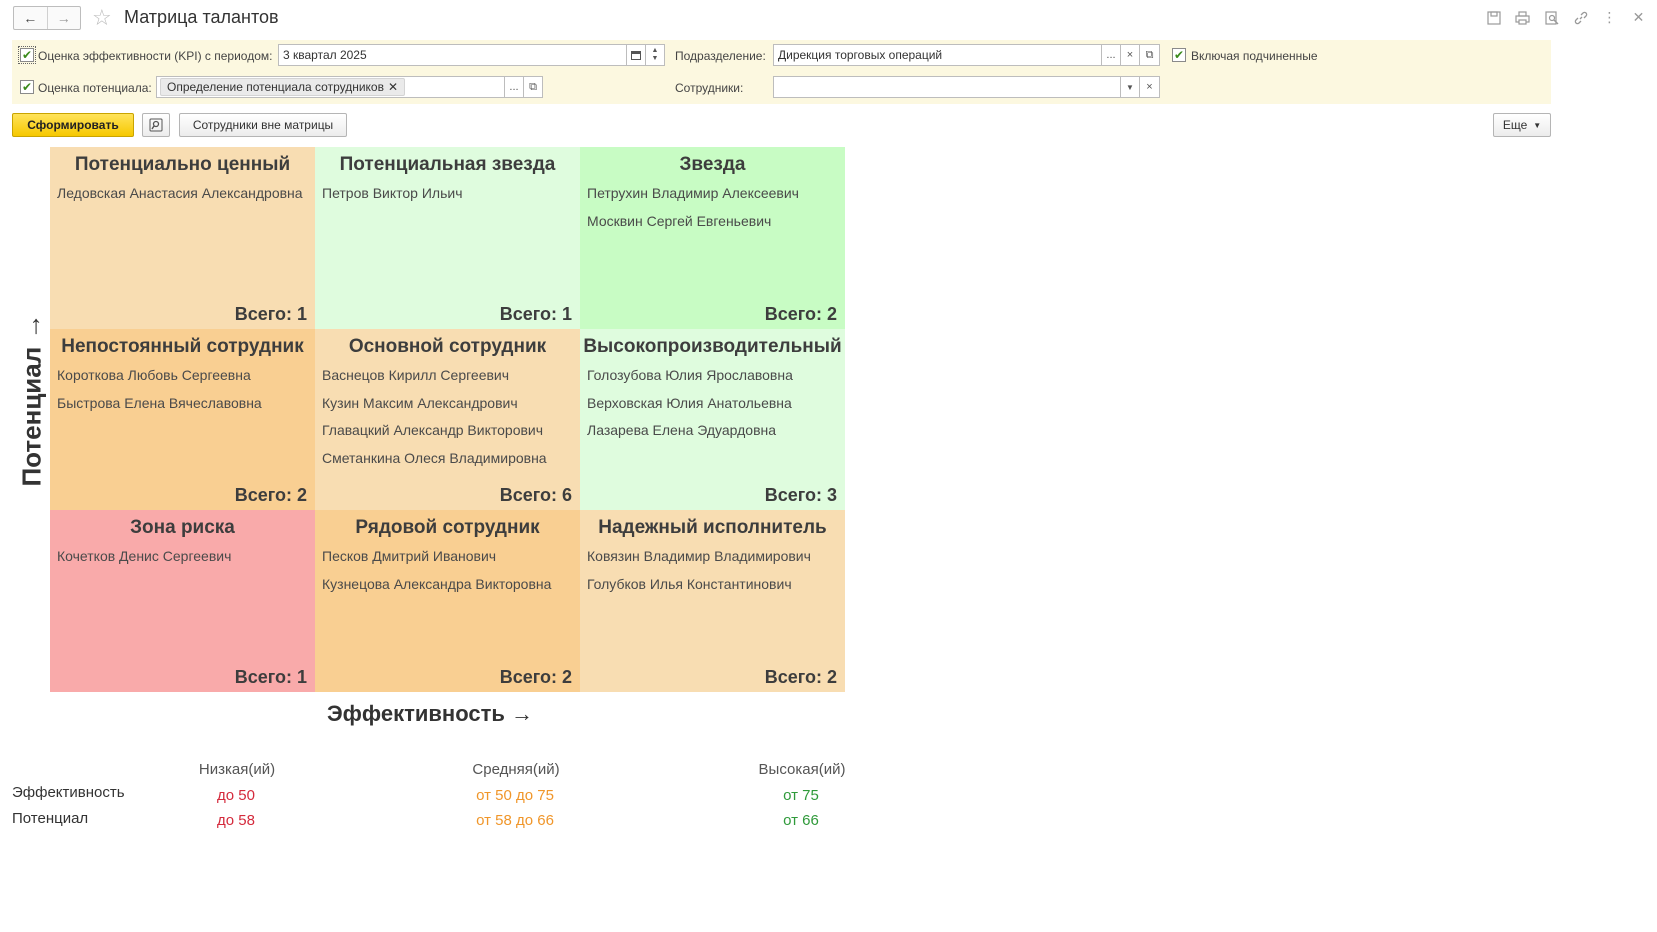  Describe the element at coordinates (516, 769) in the screenshot. I see `legend-header-mid: Средняя(ий)` at that location.